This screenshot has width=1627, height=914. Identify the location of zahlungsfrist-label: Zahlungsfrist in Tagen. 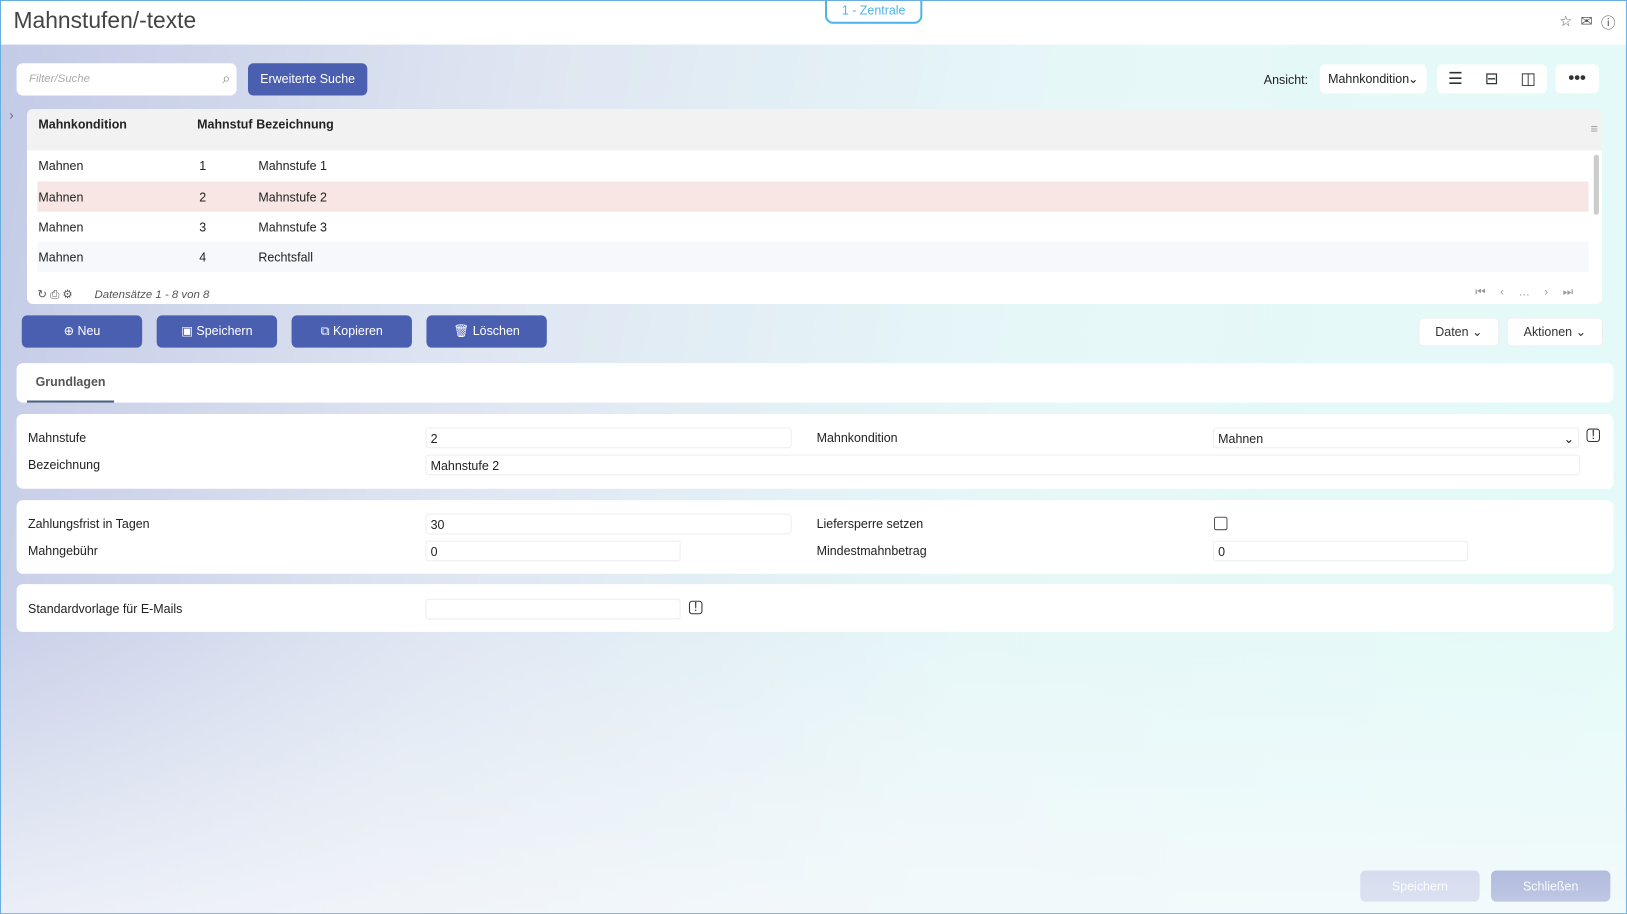
(89, 524).